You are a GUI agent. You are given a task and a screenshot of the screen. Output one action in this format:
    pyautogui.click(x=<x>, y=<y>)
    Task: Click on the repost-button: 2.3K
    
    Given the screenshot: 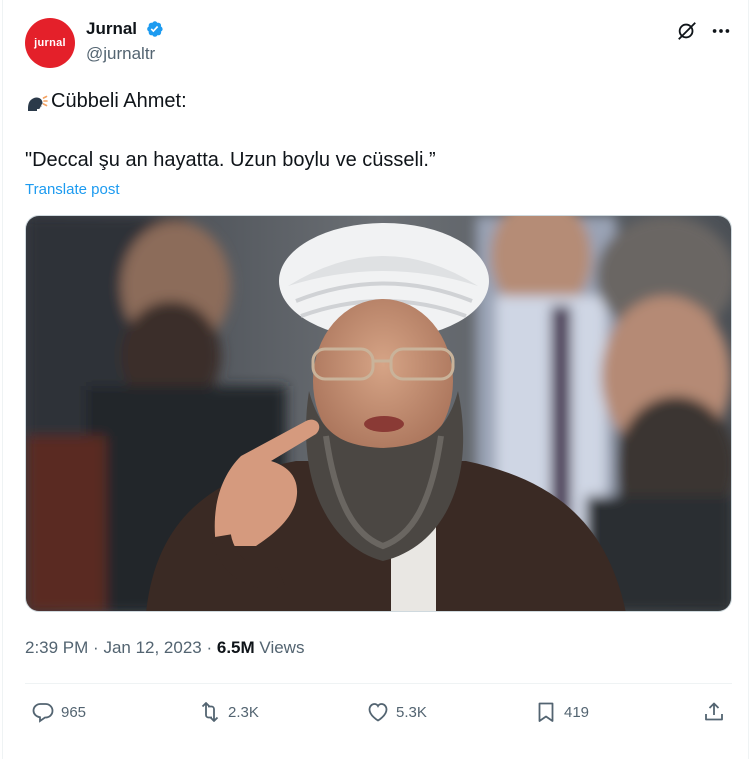 What is the action you would take?
    pyautogui.click(x=228, y=712)
    